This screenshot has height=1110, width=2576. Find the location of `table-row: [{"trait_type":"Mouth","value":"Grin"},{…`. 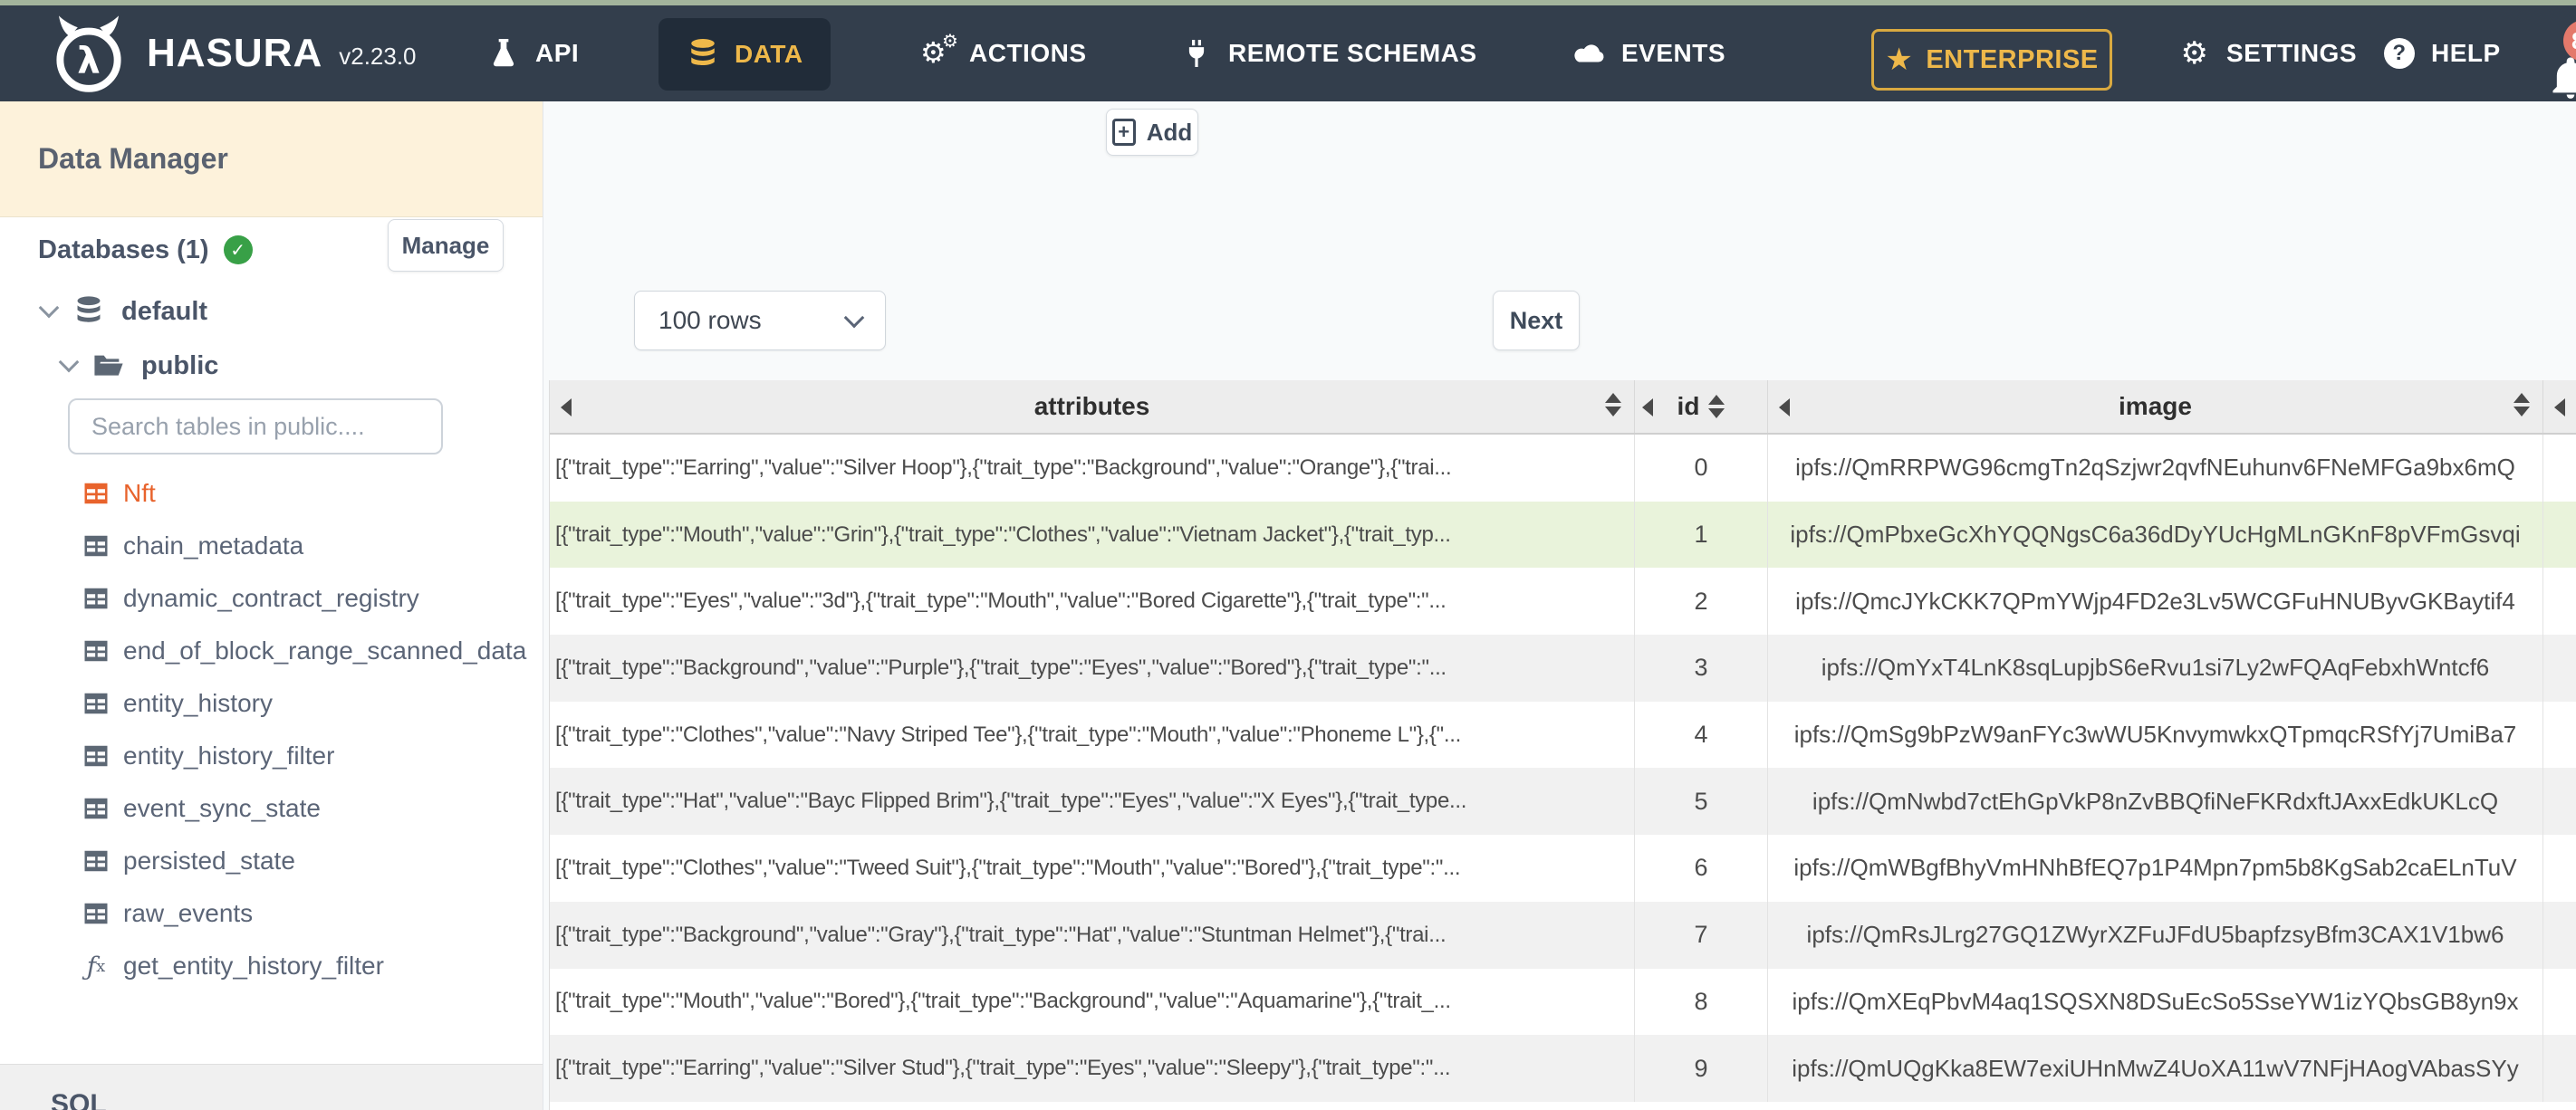

table-row: [{"trait_type":"Mouth","value":"Grin"},{… is located at coordinates (1563, 535).